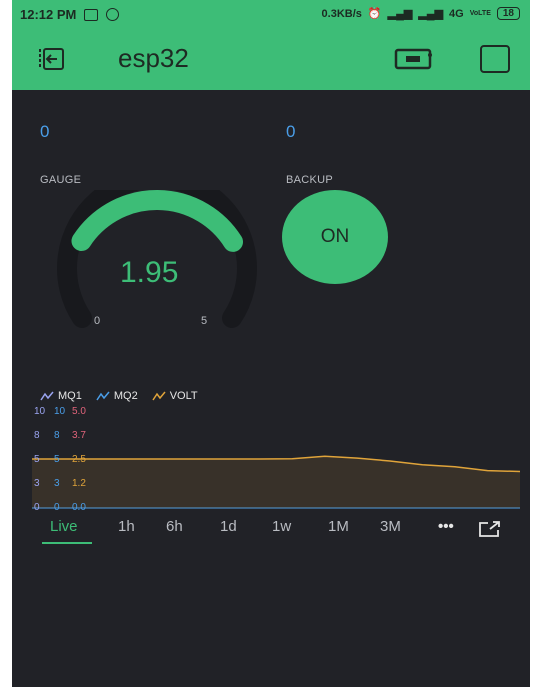 This screenshot has width=536, height=687. What do you see at coordinates (456, 13) in the screenshot?
I see `network-type: 4G` at bounding box center [456, 13].